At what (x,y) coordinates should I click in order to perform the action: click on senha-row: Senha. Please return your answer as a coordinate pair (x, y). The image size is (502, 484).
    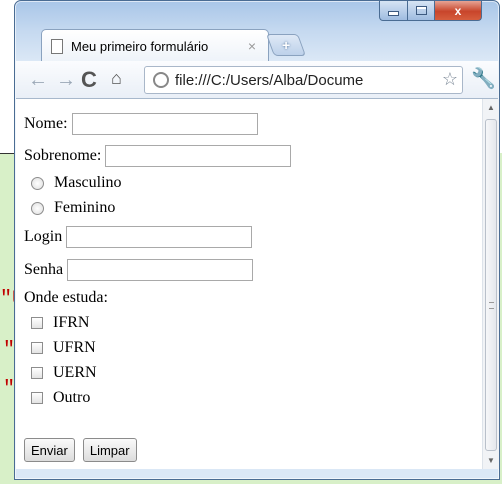
    Looking at the image, I should click on (139, 270).